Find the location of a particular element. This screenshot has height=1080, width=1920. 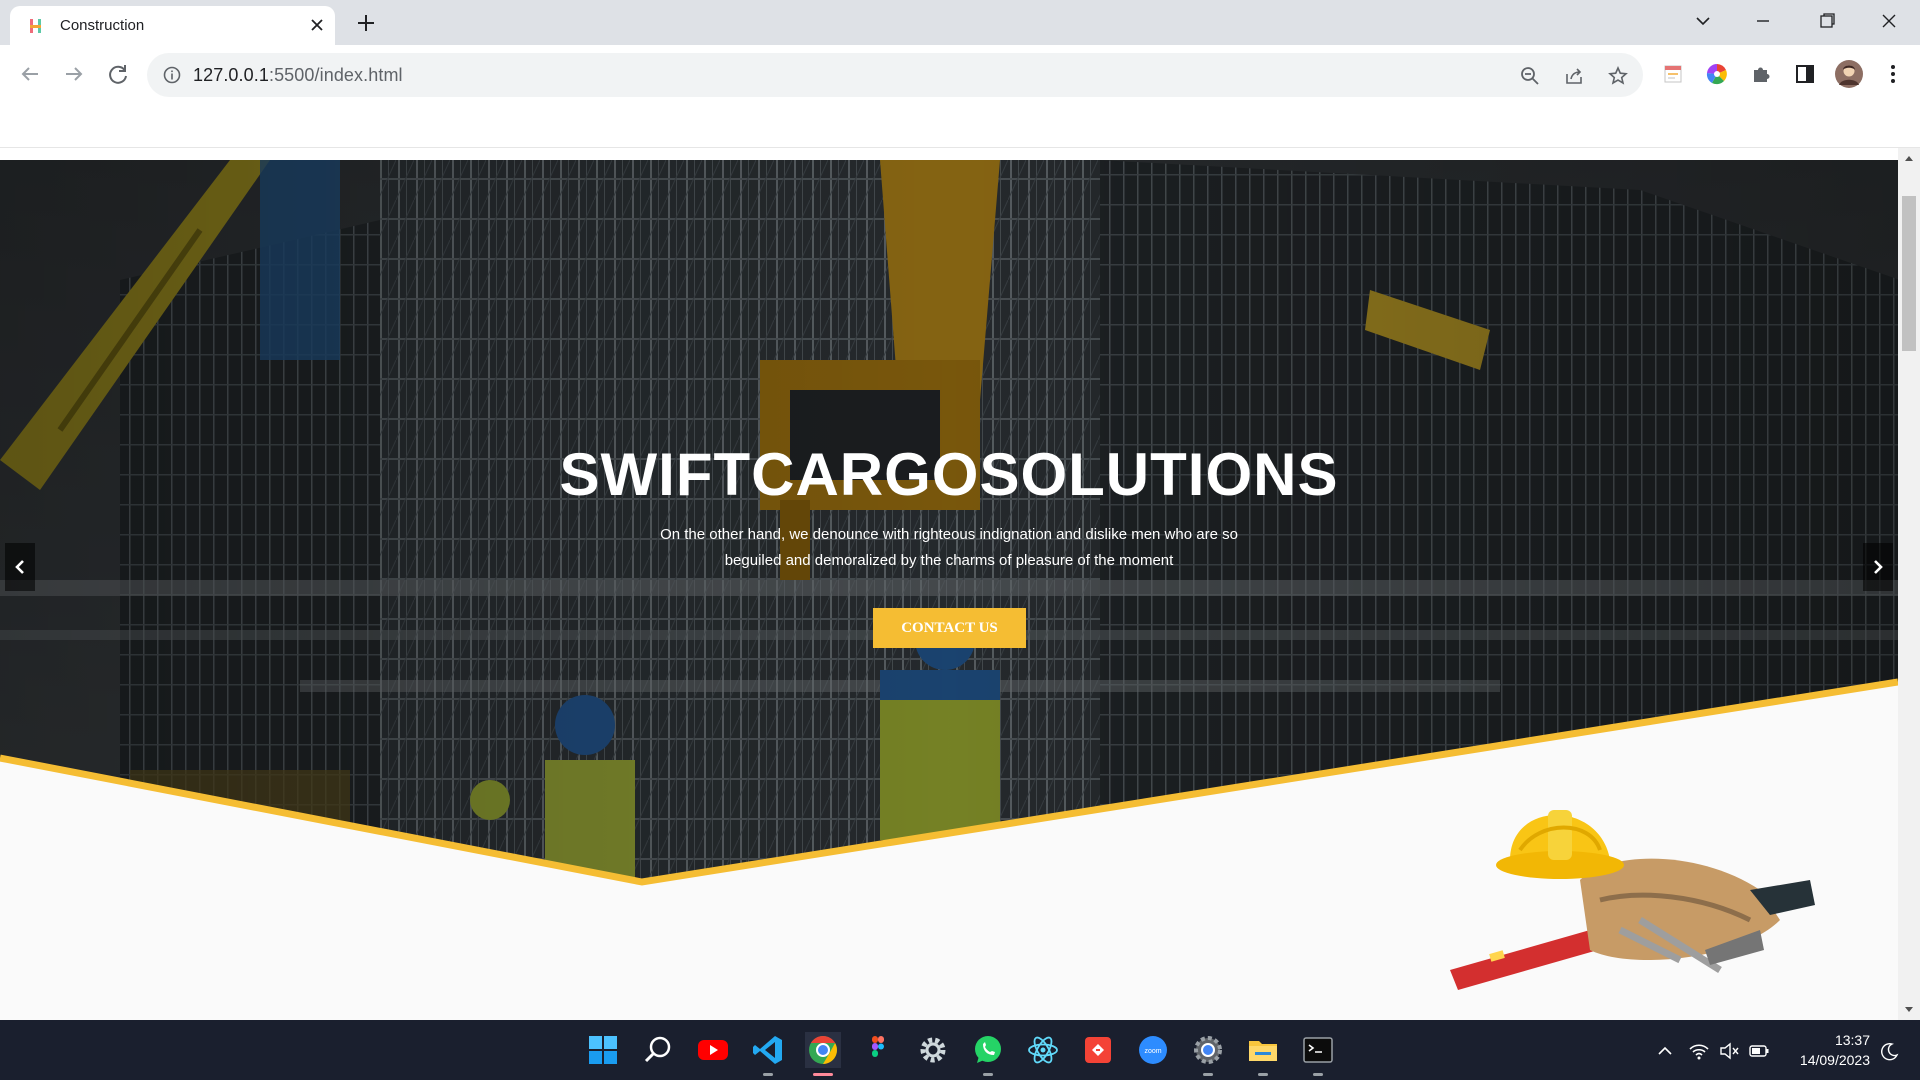

reload-icon is located at coordinates (118, 74).